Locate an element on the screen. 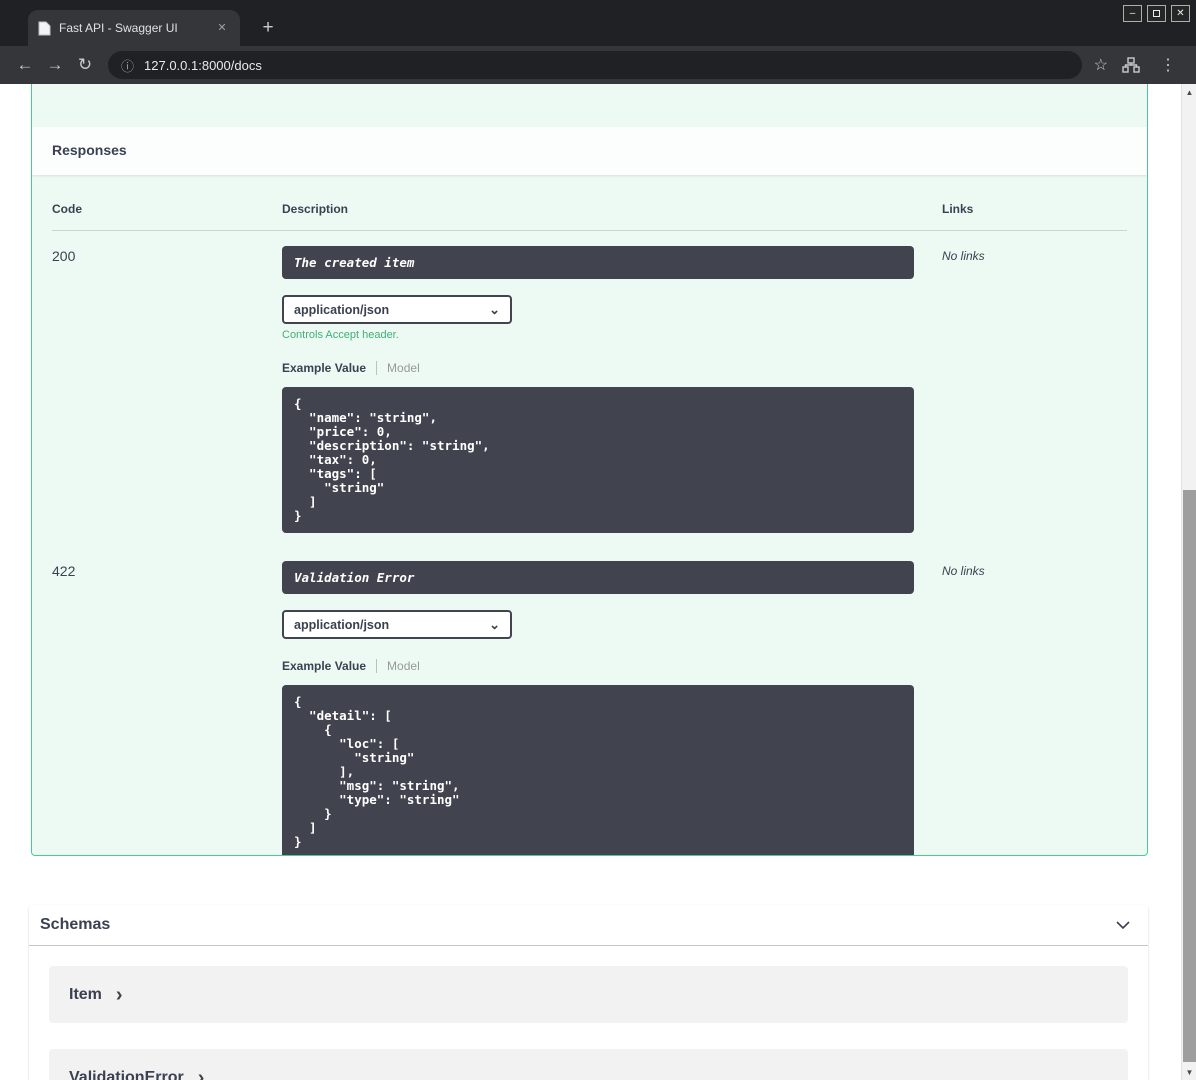 The height and width of the screenshot is (1080, 1196). response-code: 200 is located at coordinates (64, 256).